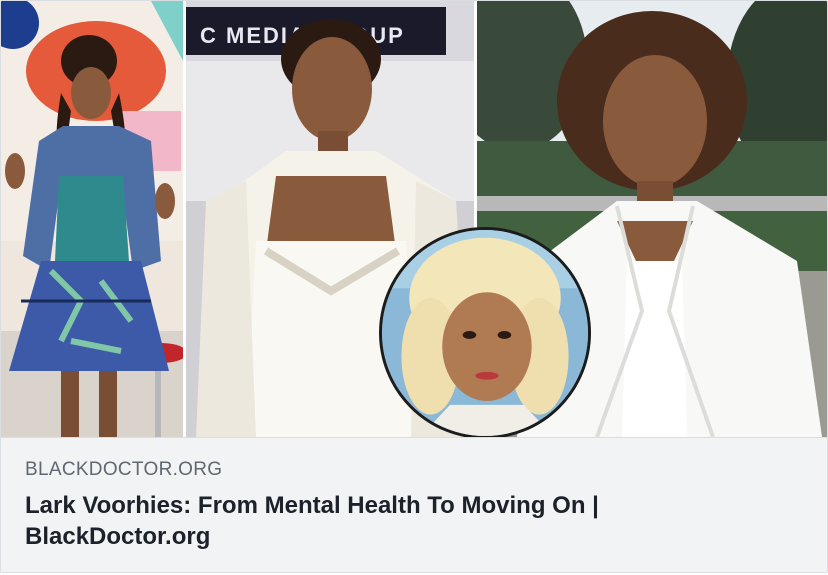 The image size is (828, 575). Describe the element at coordinates (124, 469) in the screenshot. I see `link-domain: BLACKDOCTOR.ORG` at that location.